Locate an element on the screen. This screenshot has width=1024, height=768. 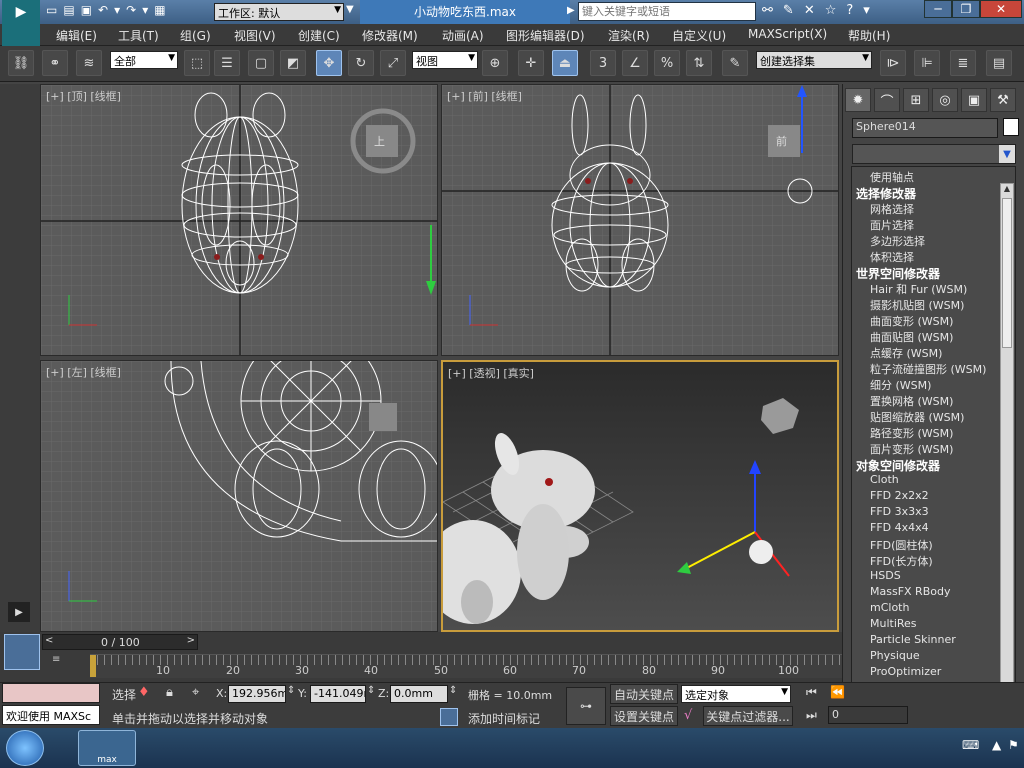
z-spinner-icon: ⇕ is located at coordinates (453, 690).